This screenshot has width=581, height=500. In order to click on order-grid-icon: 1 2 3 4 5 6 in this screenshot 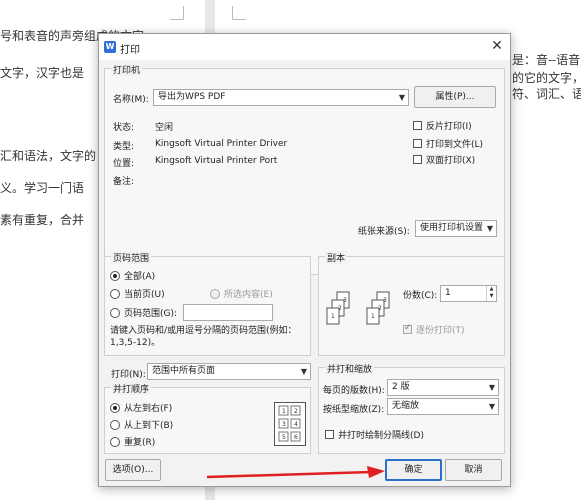, I will do `click(290, 424)`.